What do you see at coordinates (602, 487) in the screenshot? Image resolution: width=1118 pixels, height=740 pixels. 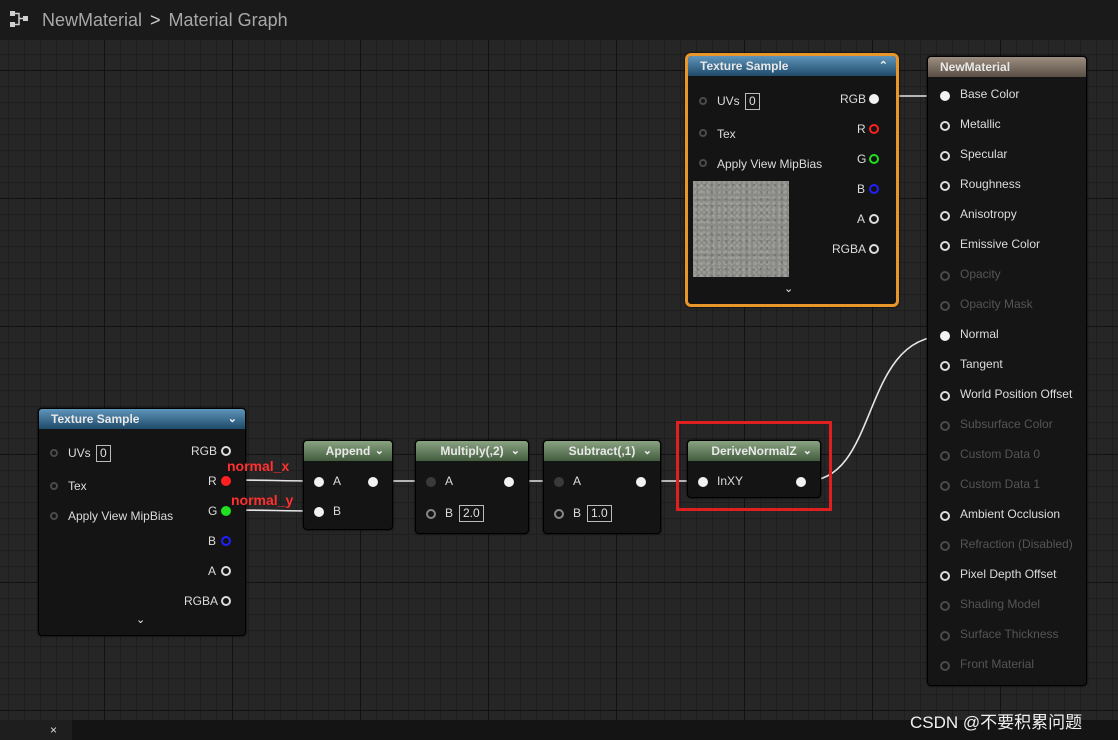 I see `subtract-node: Subtract(,1) ⌄ A B 1.0` at bounding box center [602, 487].